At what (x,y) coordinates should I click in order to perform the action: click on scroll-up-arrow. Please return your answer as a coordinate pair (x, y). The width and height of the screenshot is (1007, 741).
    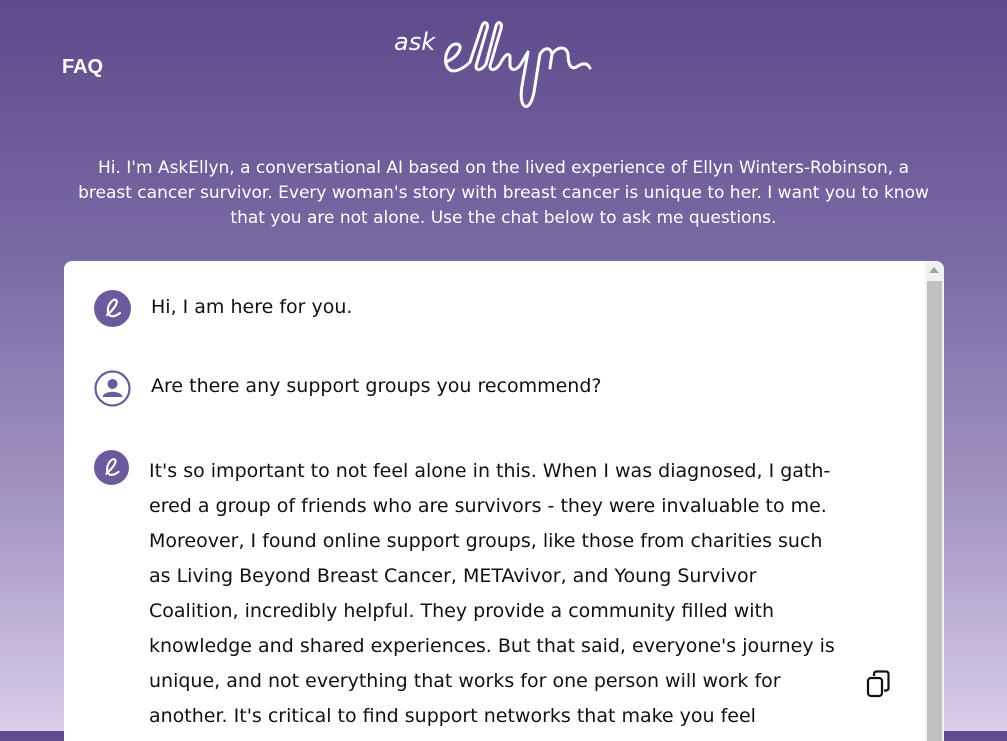
    Looking at the image, I should click on (934, 270).